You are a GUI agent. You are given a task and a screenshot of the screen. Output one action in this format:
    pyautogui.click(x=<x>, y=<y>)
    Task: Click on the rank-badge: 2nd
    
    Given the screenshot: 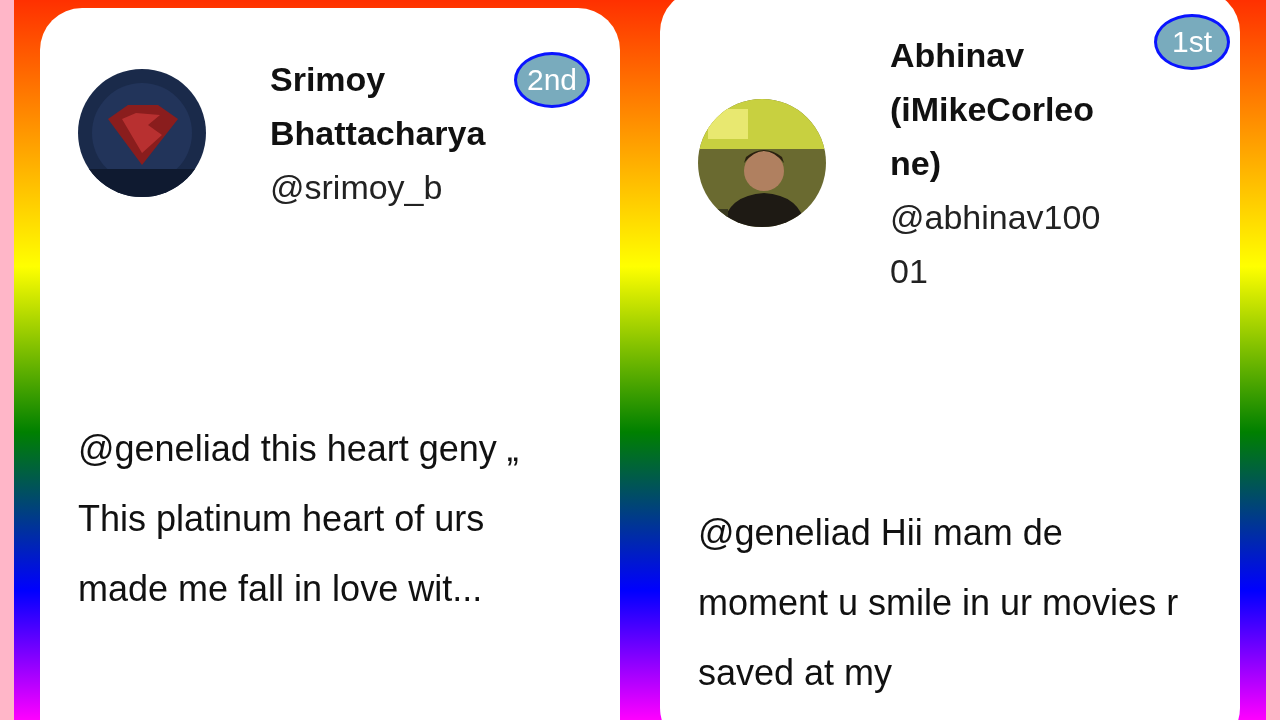 What is the action you would take?
    pyautogui.click(x=552, y=80)
    